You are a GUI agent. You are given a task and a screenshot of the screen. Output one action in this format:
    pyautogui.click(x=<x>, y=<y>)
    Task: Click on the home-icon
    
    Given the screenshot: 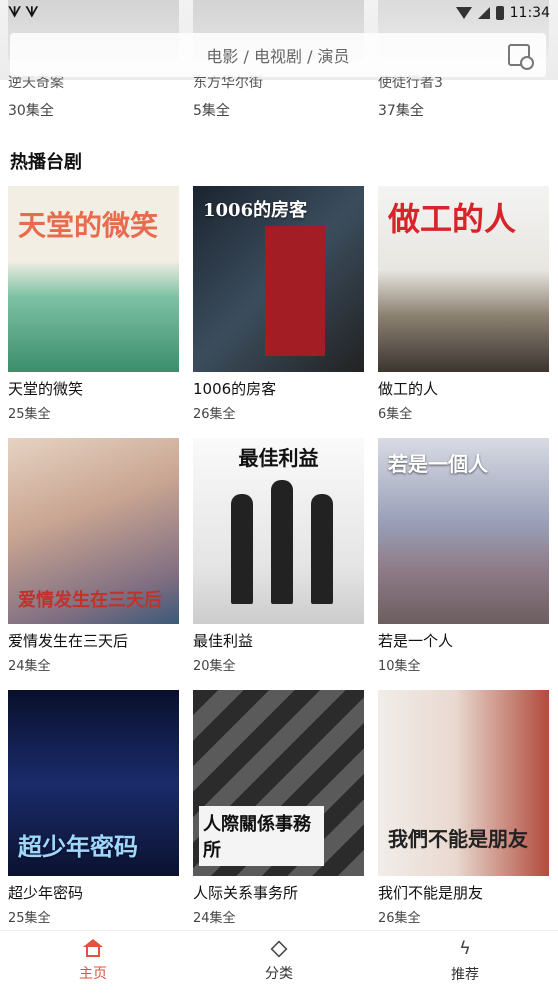 What is the action you would take?
    pyautogui.click(x=93, y=948)
    